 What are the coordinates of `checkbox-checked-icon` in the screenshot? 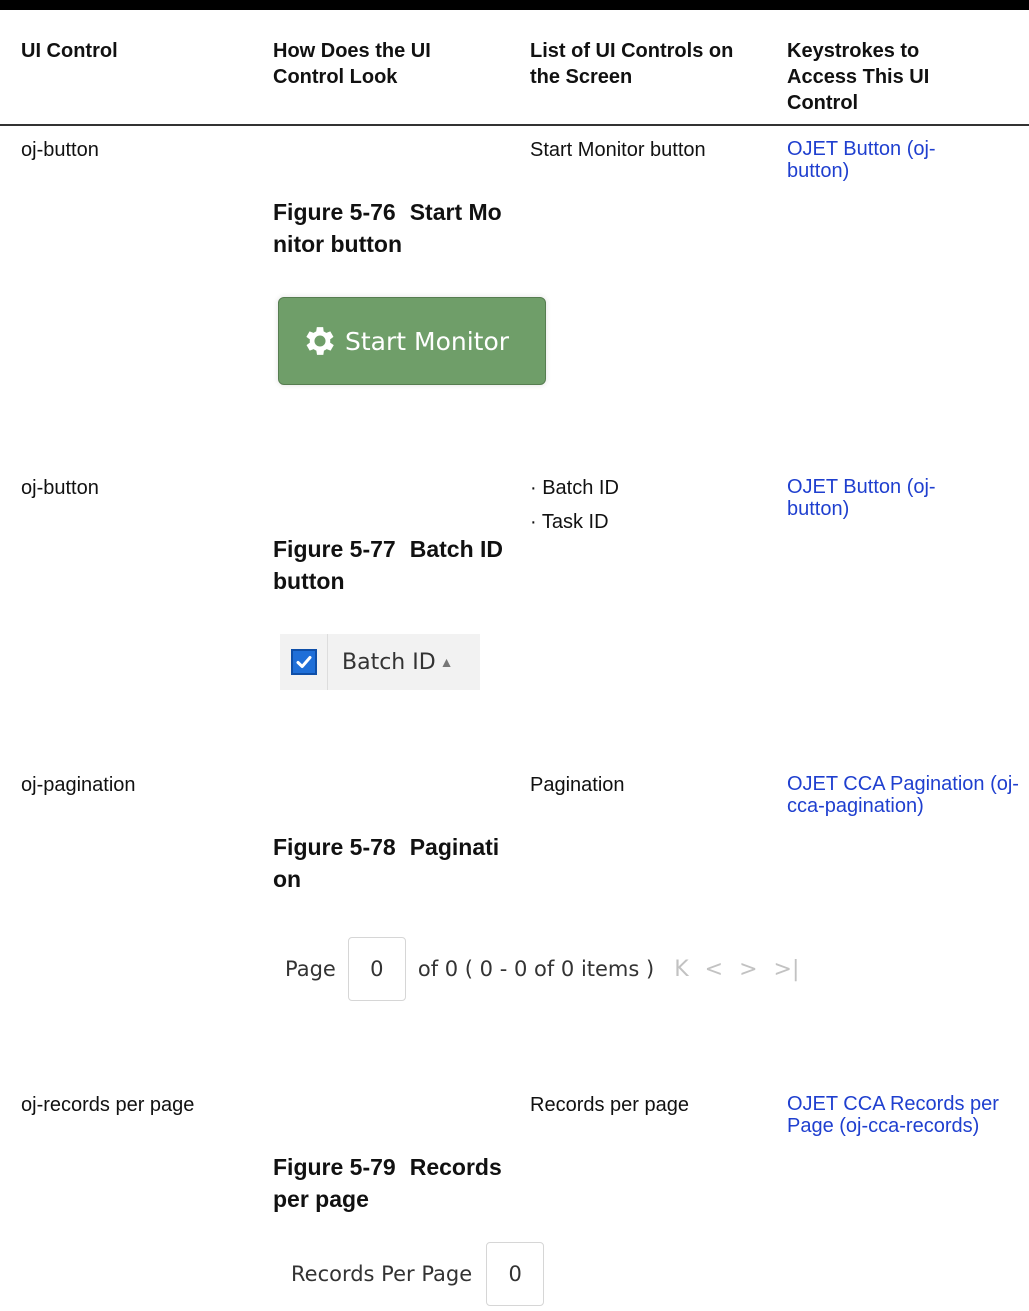 It's located at (304, 662).